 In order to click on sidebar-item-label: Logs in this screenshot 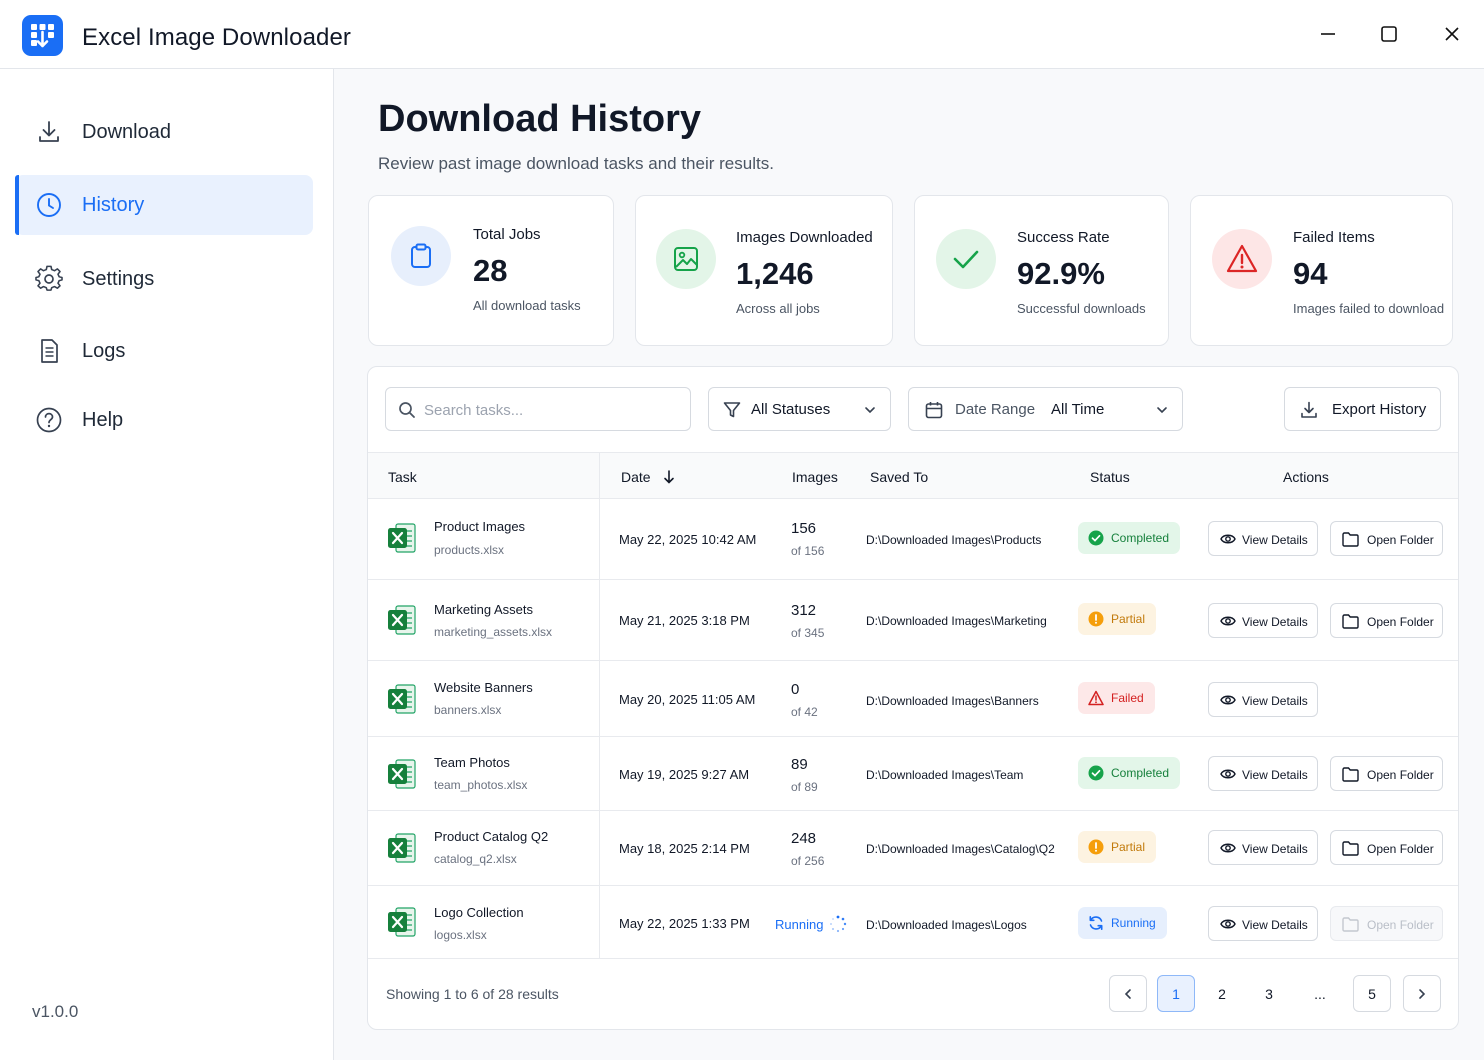, I will do `click(104, 350)`.